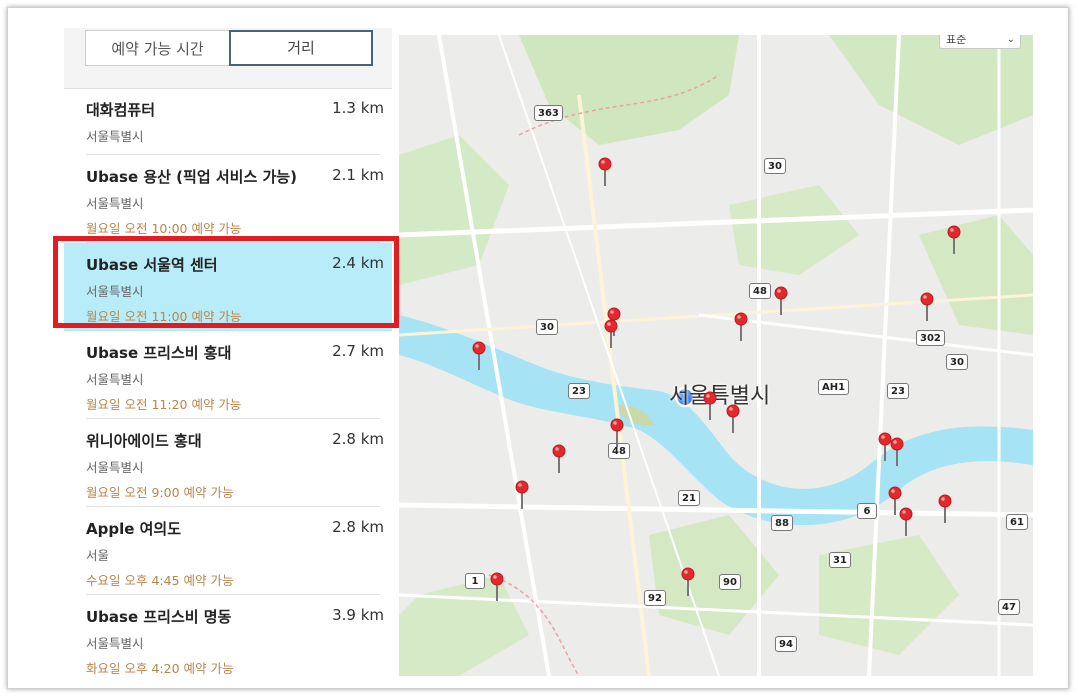 The height and width of the screenshot is (696, 1076). Describe the element at coordinates (980, 42) in the screenshot. I see `map-type-select: 표준 ⌄` at that location.